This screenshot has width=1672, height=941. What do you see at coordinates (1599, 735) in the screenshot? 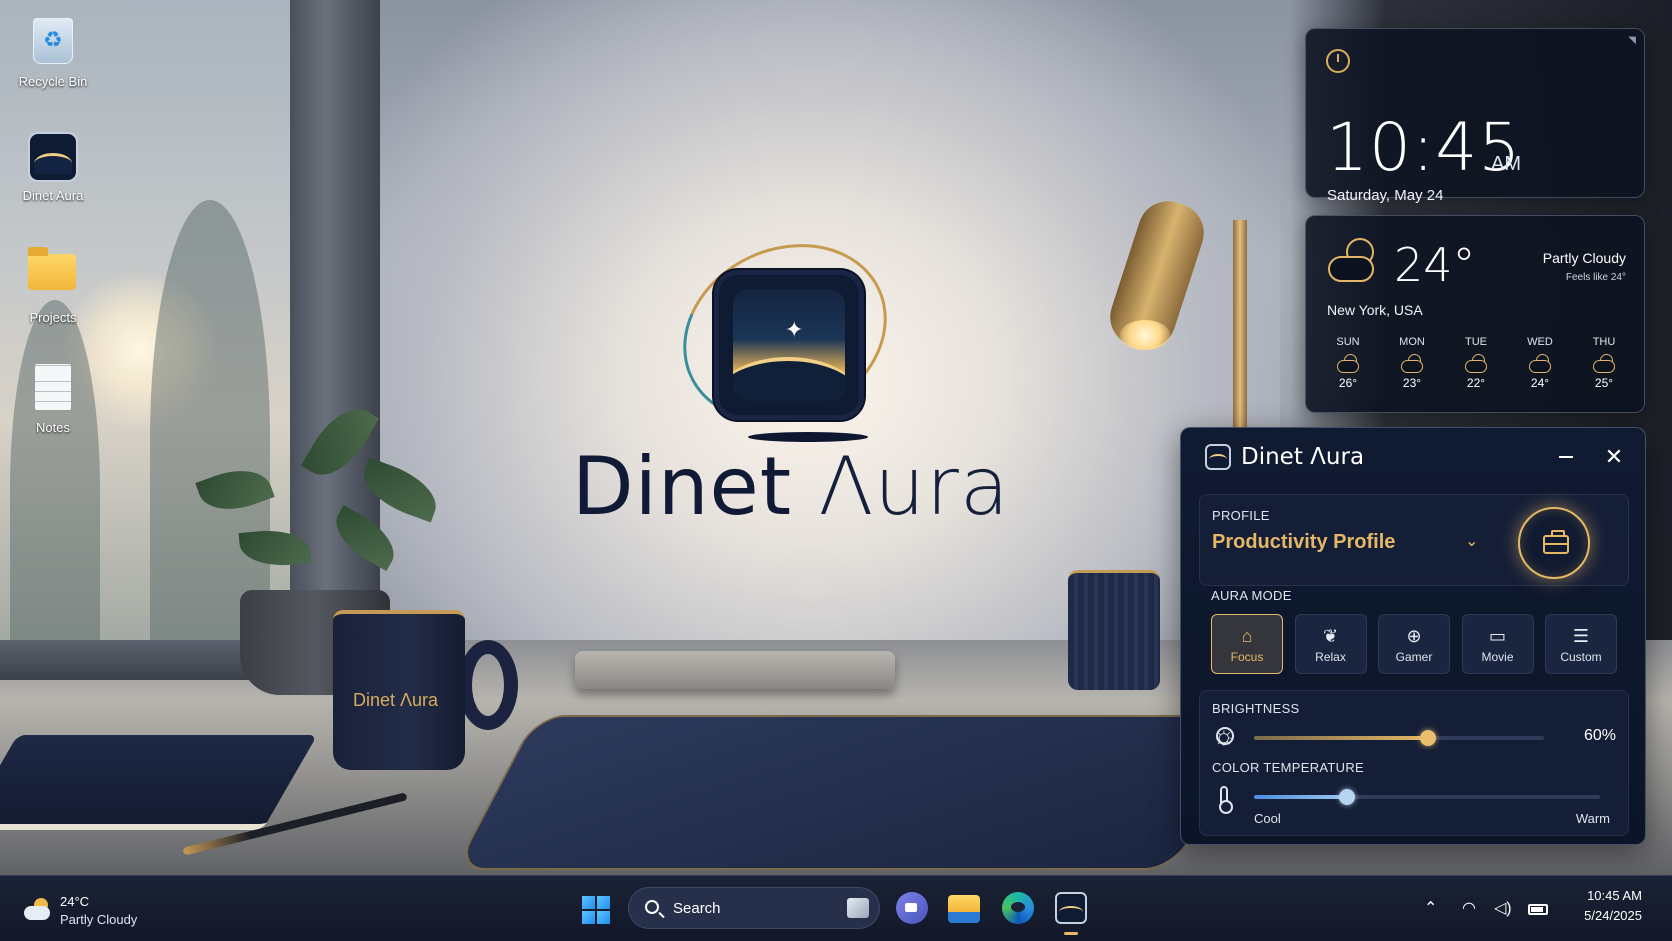
I see `brightness-value: 60%` at bounding box center [1599, 735].